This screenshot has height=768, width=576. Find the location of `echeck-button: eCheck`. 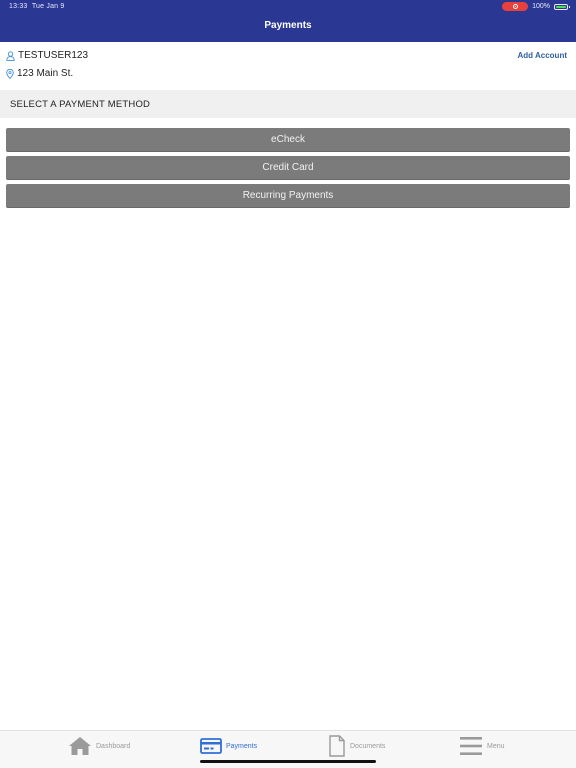

echeck-button: eCheck is located at coordinates (288, 140).